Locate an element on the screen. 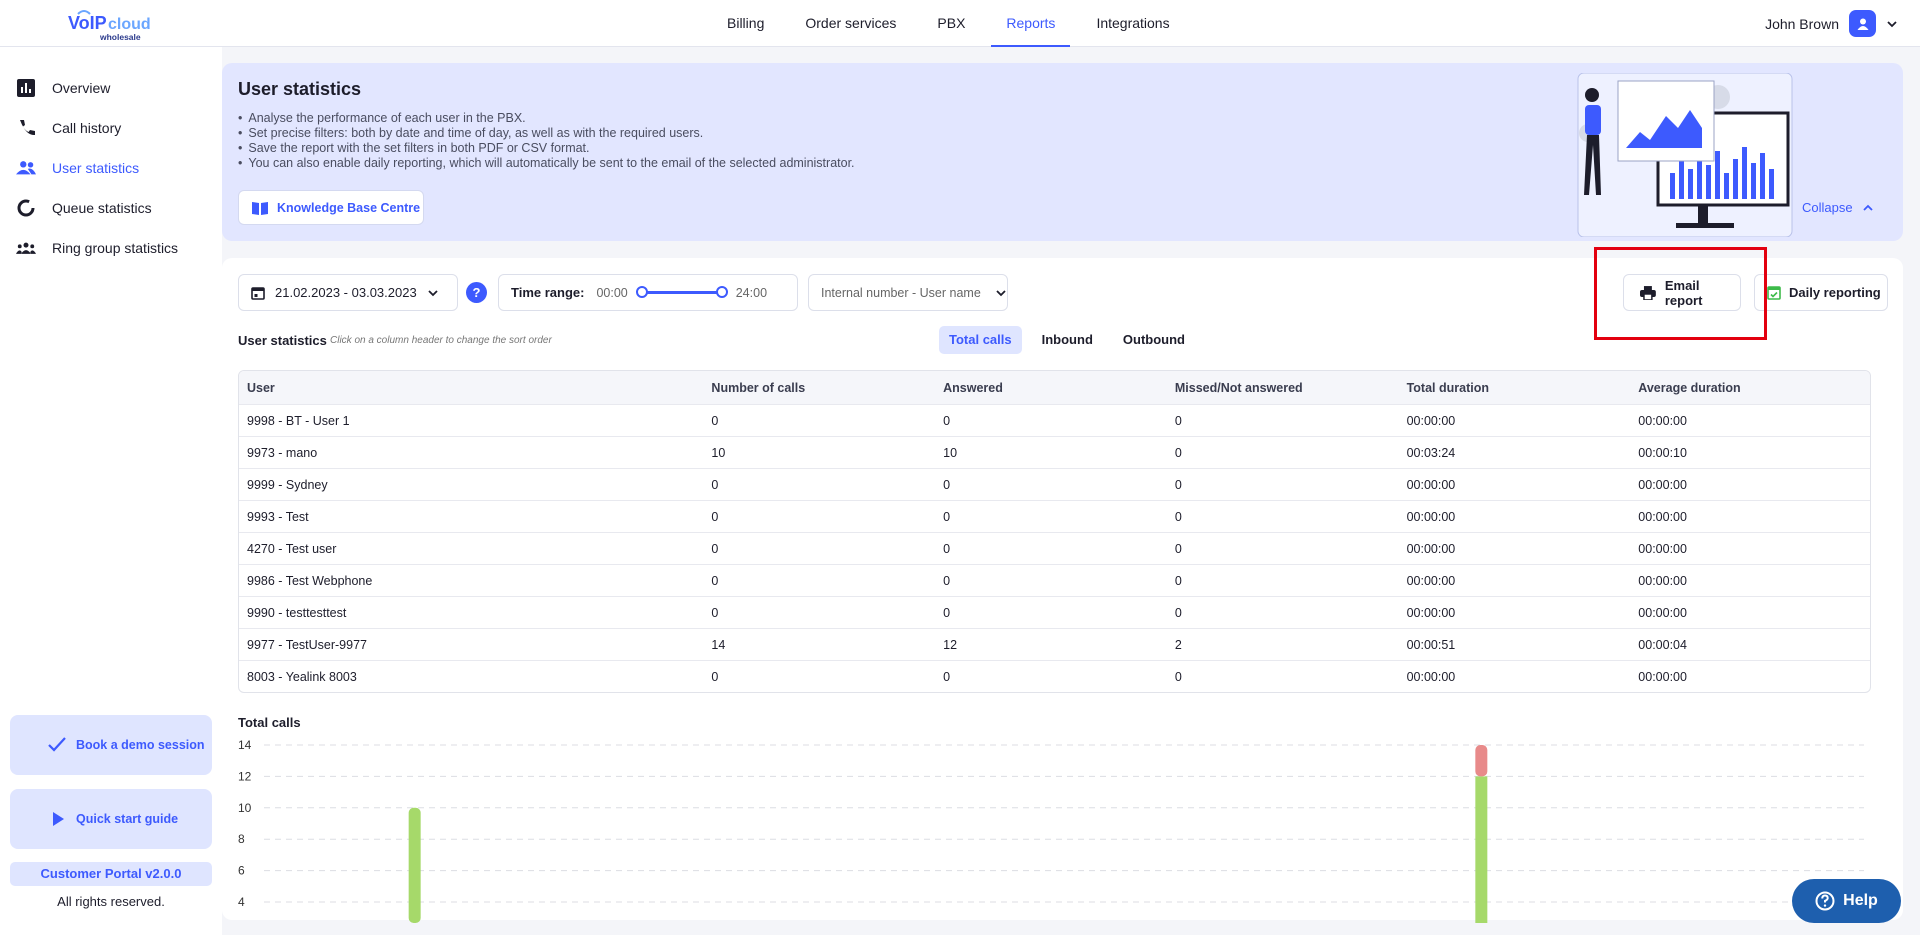  user-select-dropdown: Internal number - User name is located at coordinates (908, 292).